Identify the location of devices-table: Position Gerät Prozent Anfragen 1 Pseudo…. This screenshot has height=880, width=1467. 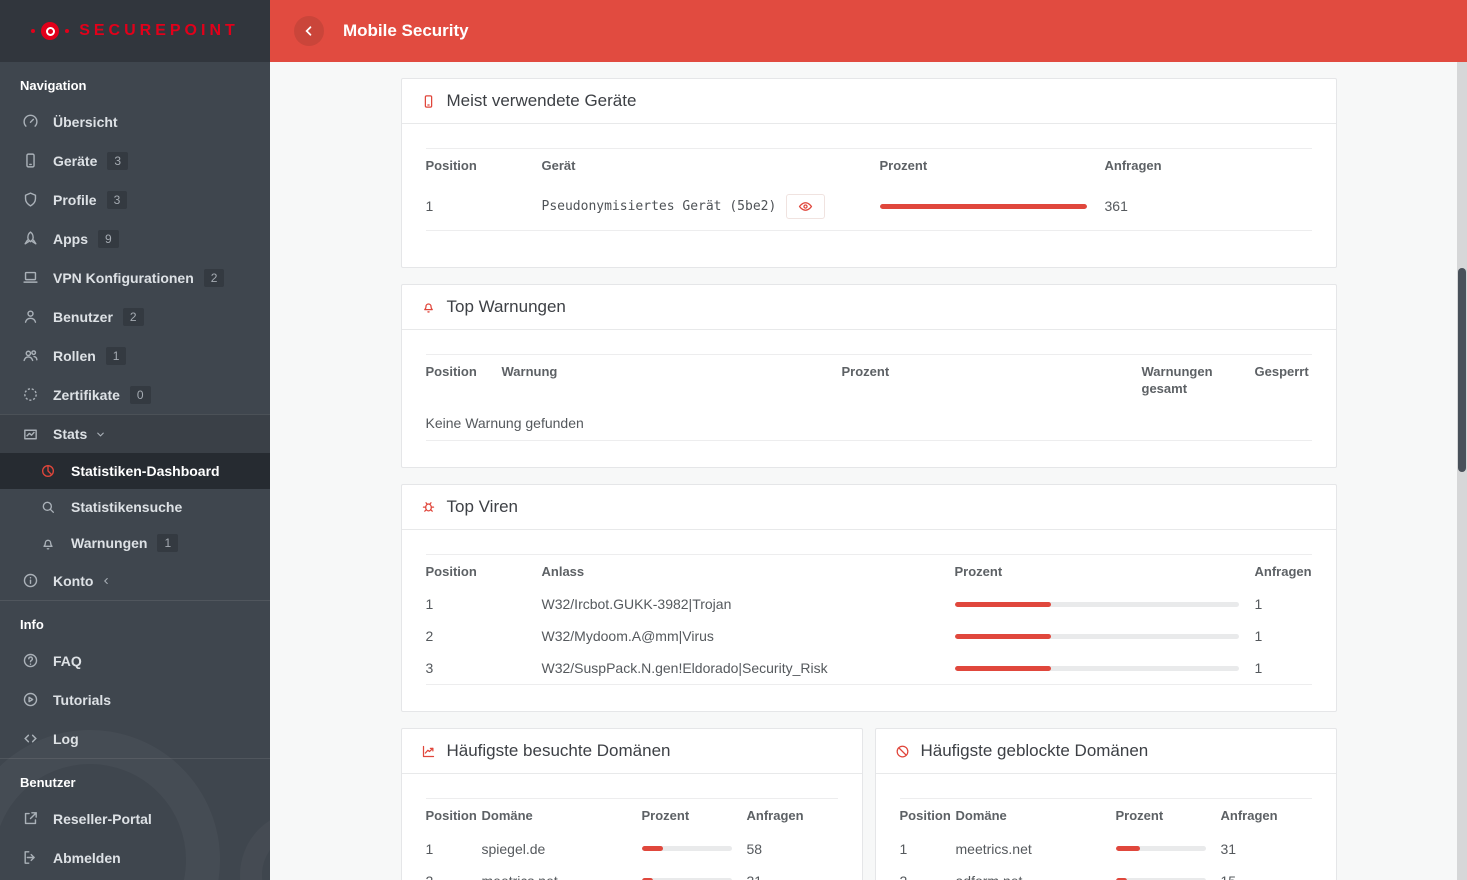
(868, 189).